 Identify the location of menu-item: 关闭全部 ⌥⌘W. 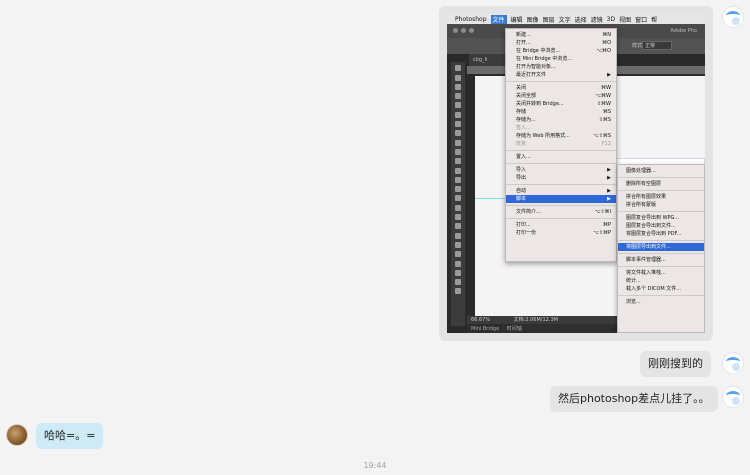
(561, 96).